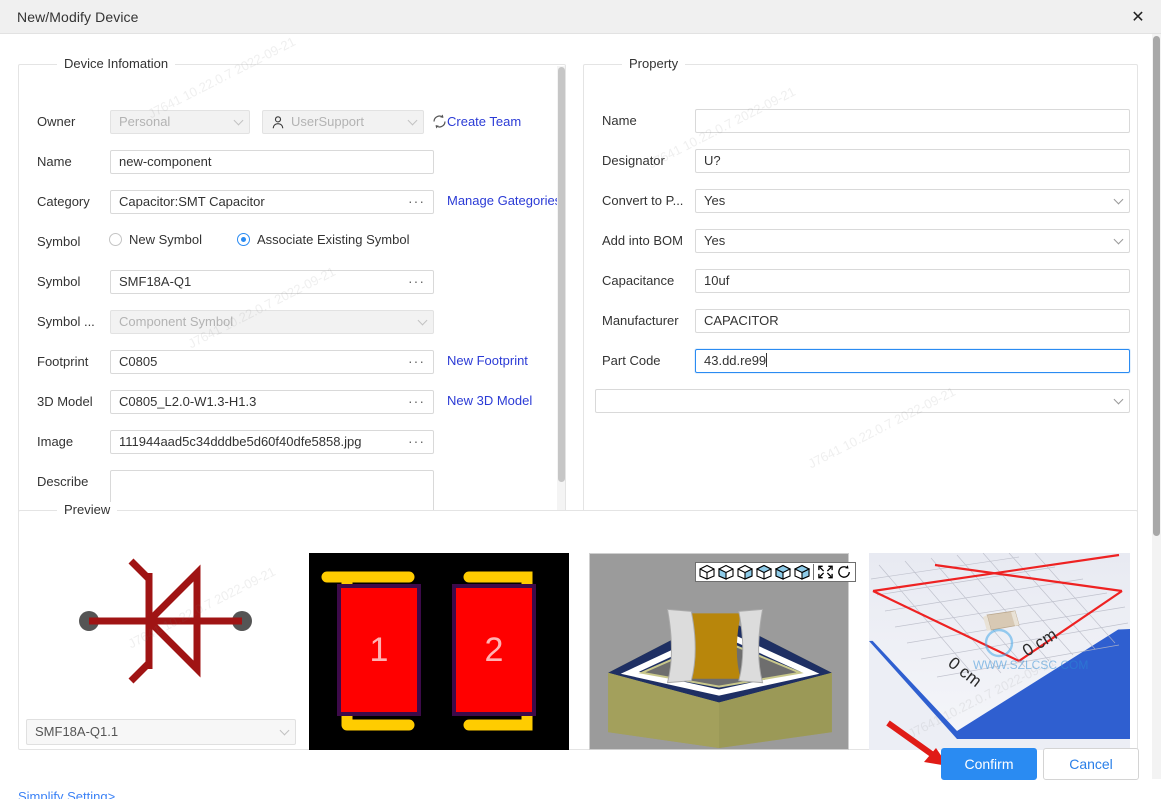 This screenshot has height=799, width=1161. I want to click on cube-view-2-icon, so click(726, 572).